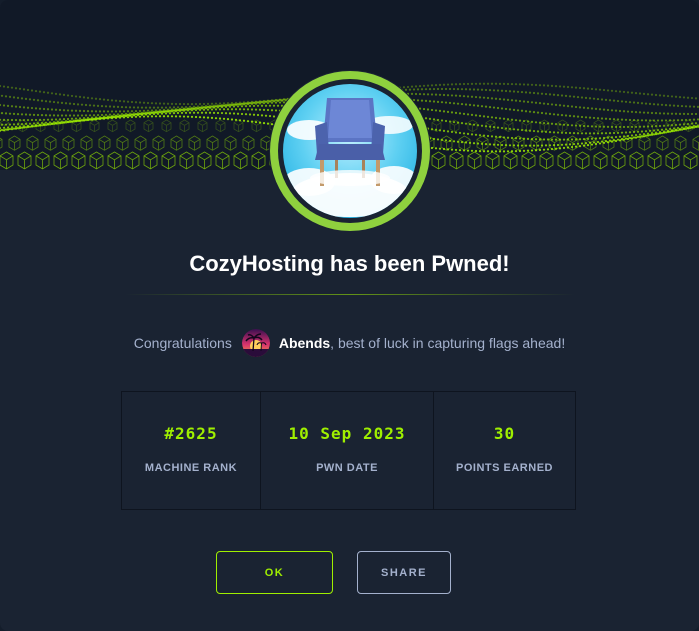  What do you see at coordinates (191, 433) in the screenshot?
I see `stat-value: #2625` at bounding box center [191, 433].